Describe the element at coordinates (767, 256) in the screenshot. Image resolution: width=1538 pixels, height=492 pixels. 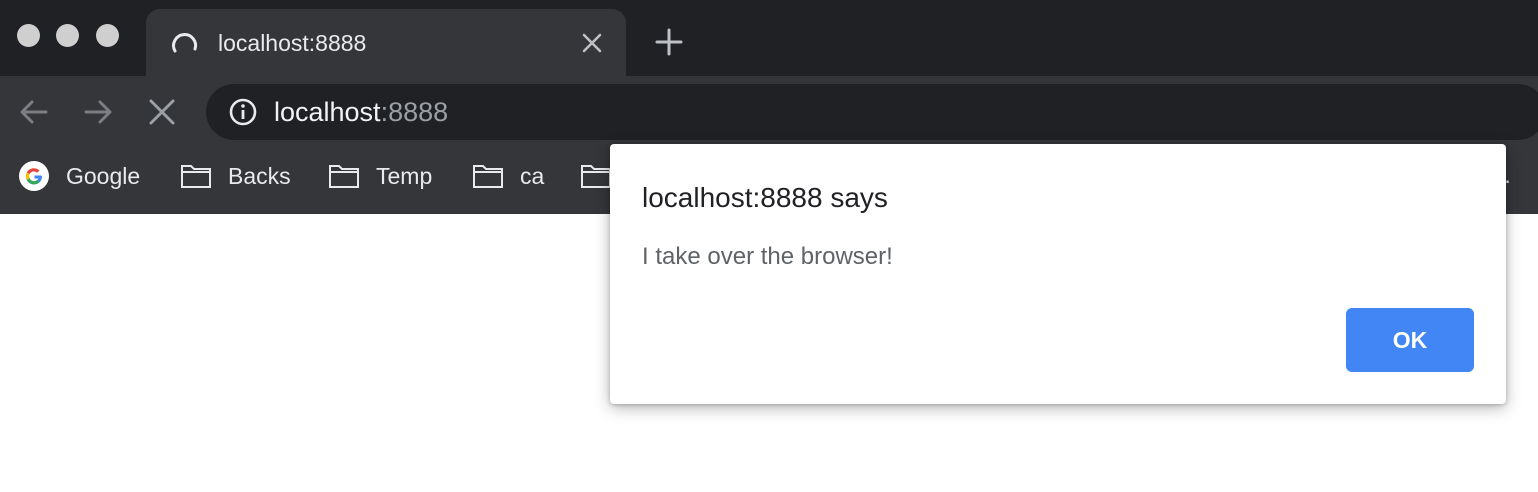
I see `dialog-message: I take over the browser!` at that location.